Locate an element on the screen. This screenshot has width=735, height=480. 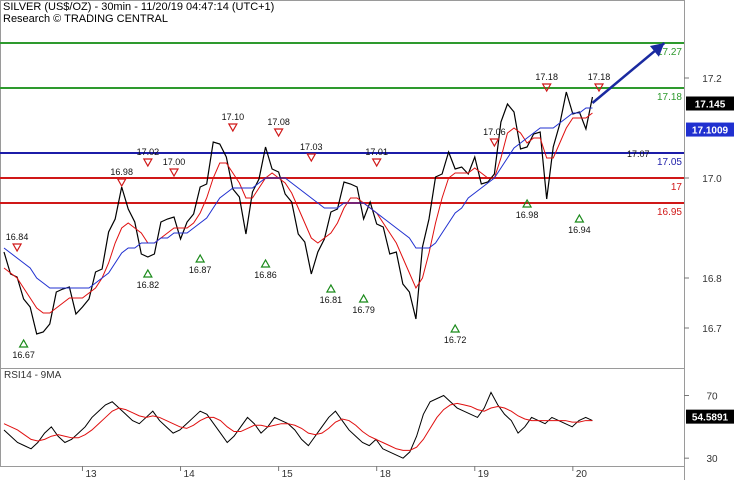
high-label: 17.00 is located at coordinates (174, 162).